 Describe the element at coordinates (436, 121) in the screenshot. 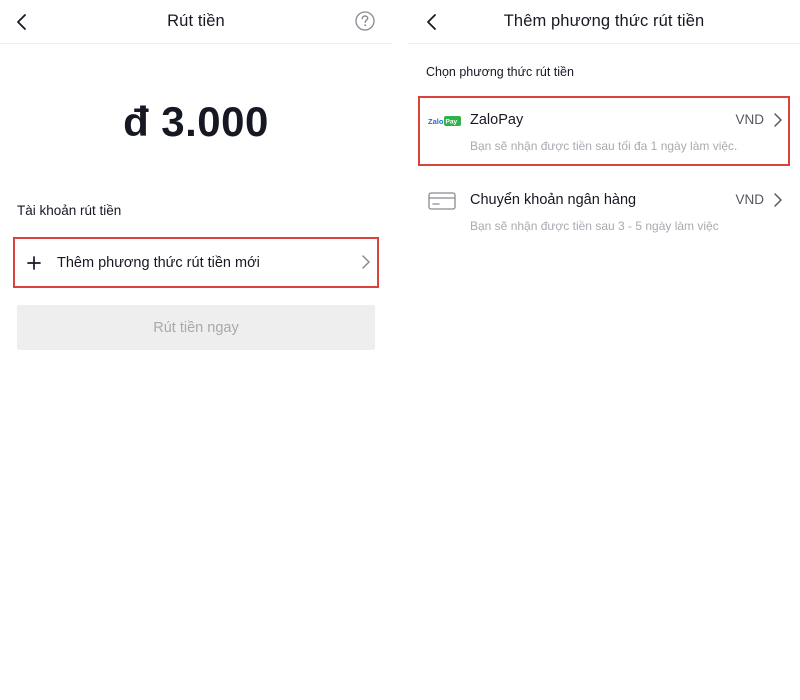

I see `logo-text-zalo: Zalo` at that location.